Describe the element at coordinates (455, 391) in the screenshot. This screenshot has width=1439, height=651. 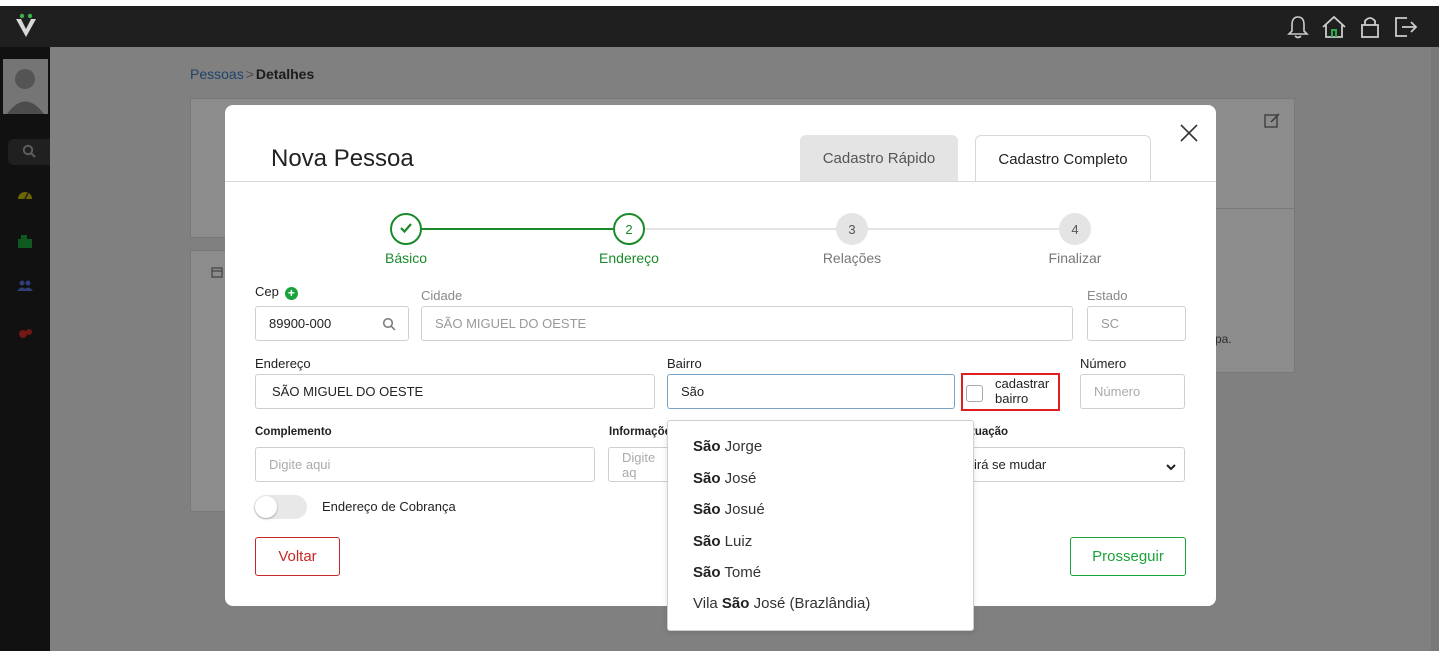
I see `endereco-input: SÃO MIGUEL DO OESTE` at that location.